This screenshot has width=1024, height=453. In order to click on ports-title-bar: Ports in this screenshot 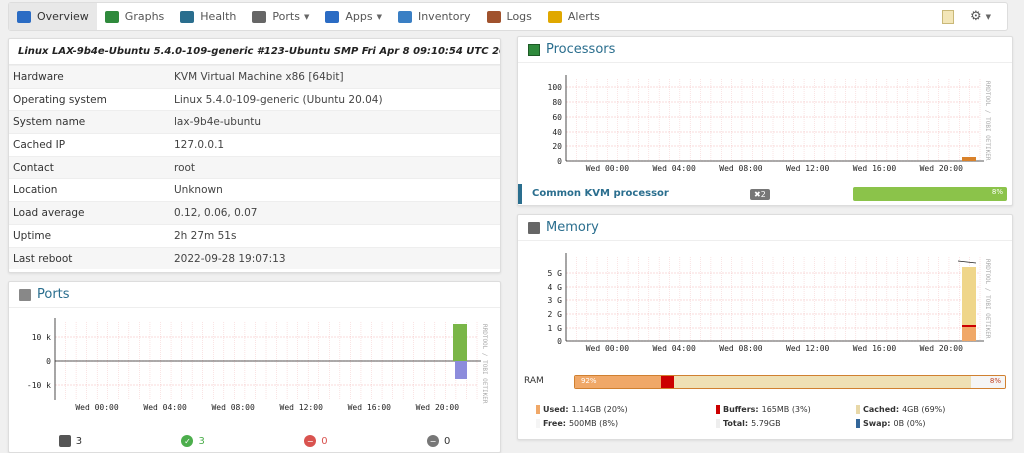, I will do `click(254, 295)`.